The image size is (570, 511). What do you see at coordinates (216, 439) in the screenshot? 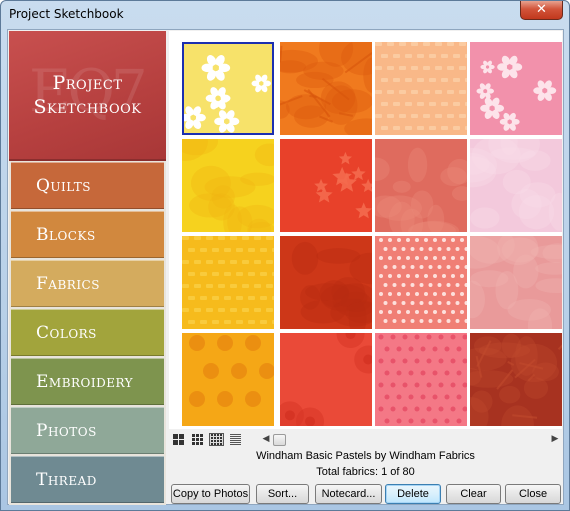
I see `view-small-icon` at bounding box center [216, 439].